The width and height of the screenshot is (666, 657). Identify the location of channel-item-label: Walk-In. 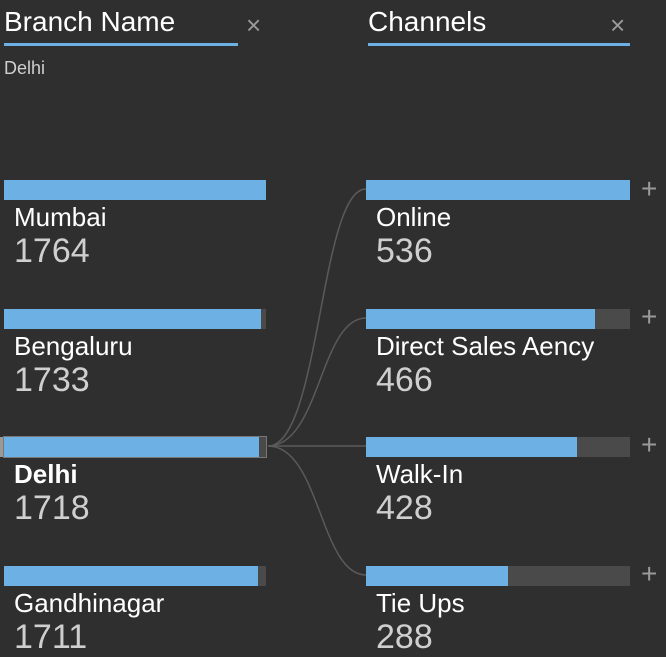
(420, 474).